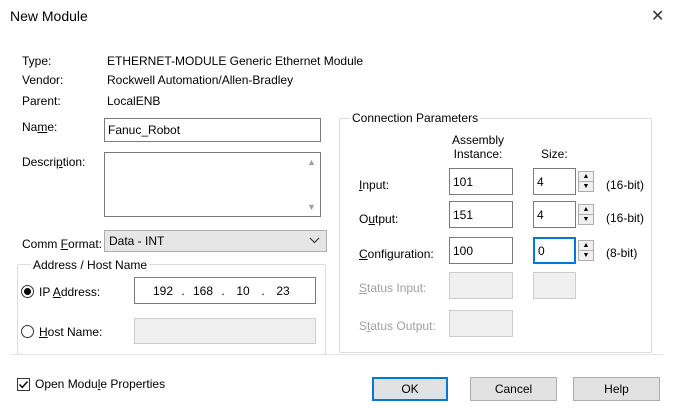 The width and height of the screenshot is (673, 410). Describe the element at coordinates (70, 332) in the screenshot. I see `host-name-label: Host Name:` at that location.